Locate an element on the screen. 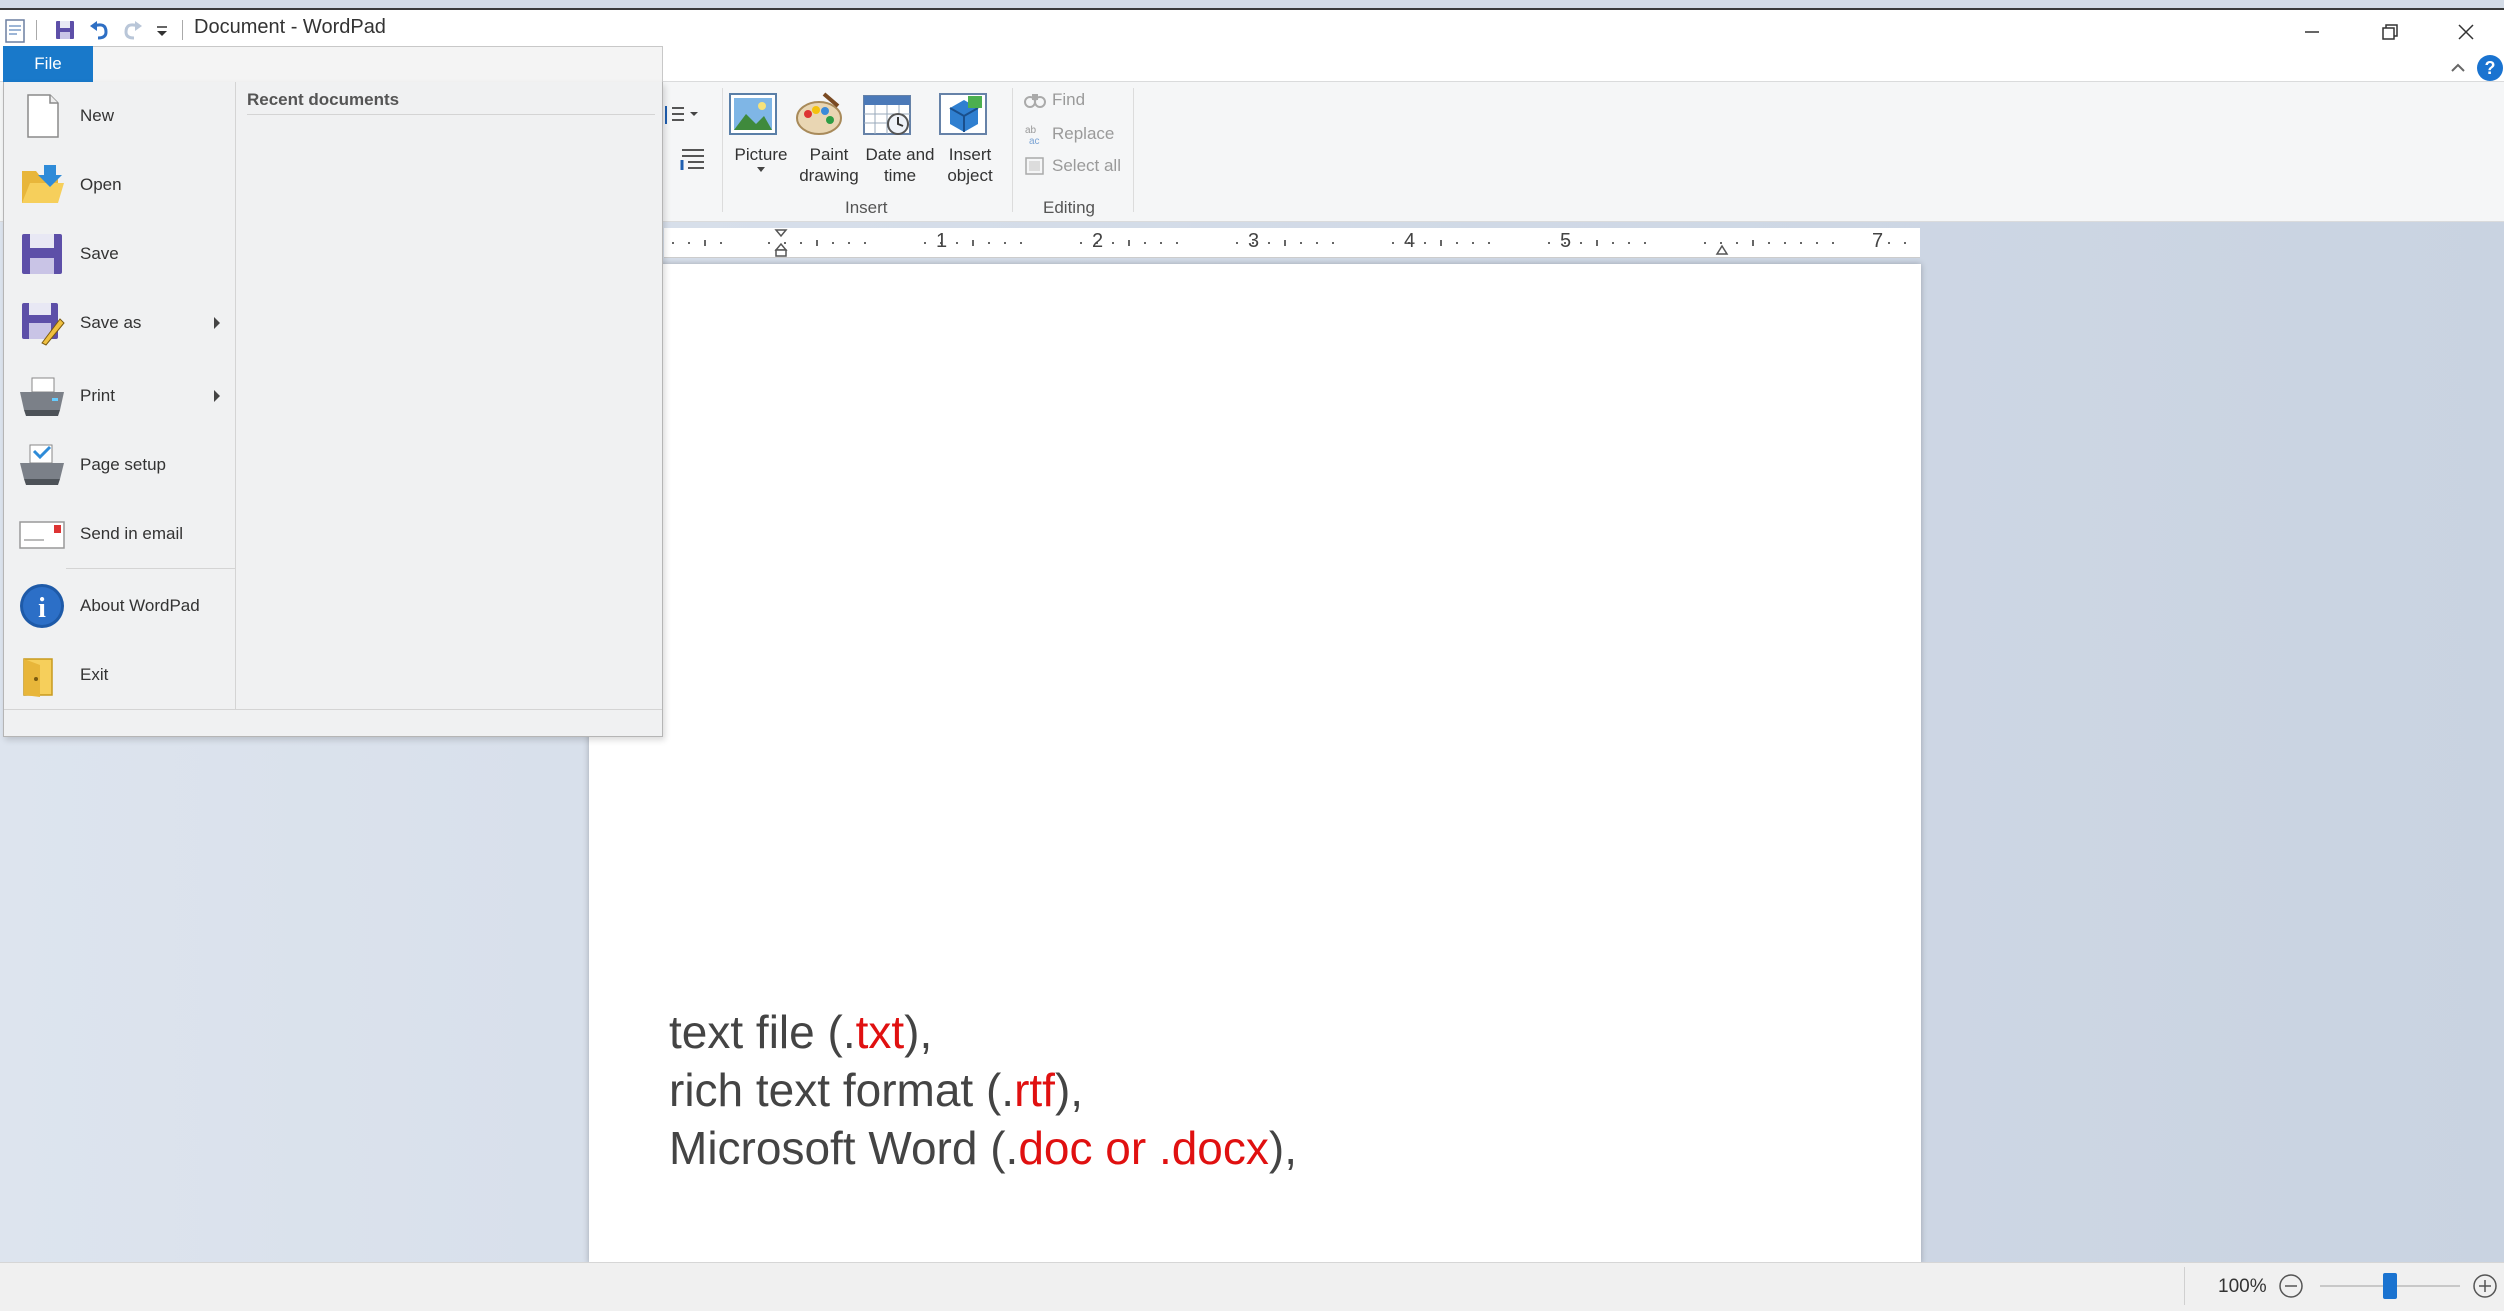 This screenshot has height=1311, width=2504. menu-item-send-in-email: Send in email is located at coordinates (120, 534).